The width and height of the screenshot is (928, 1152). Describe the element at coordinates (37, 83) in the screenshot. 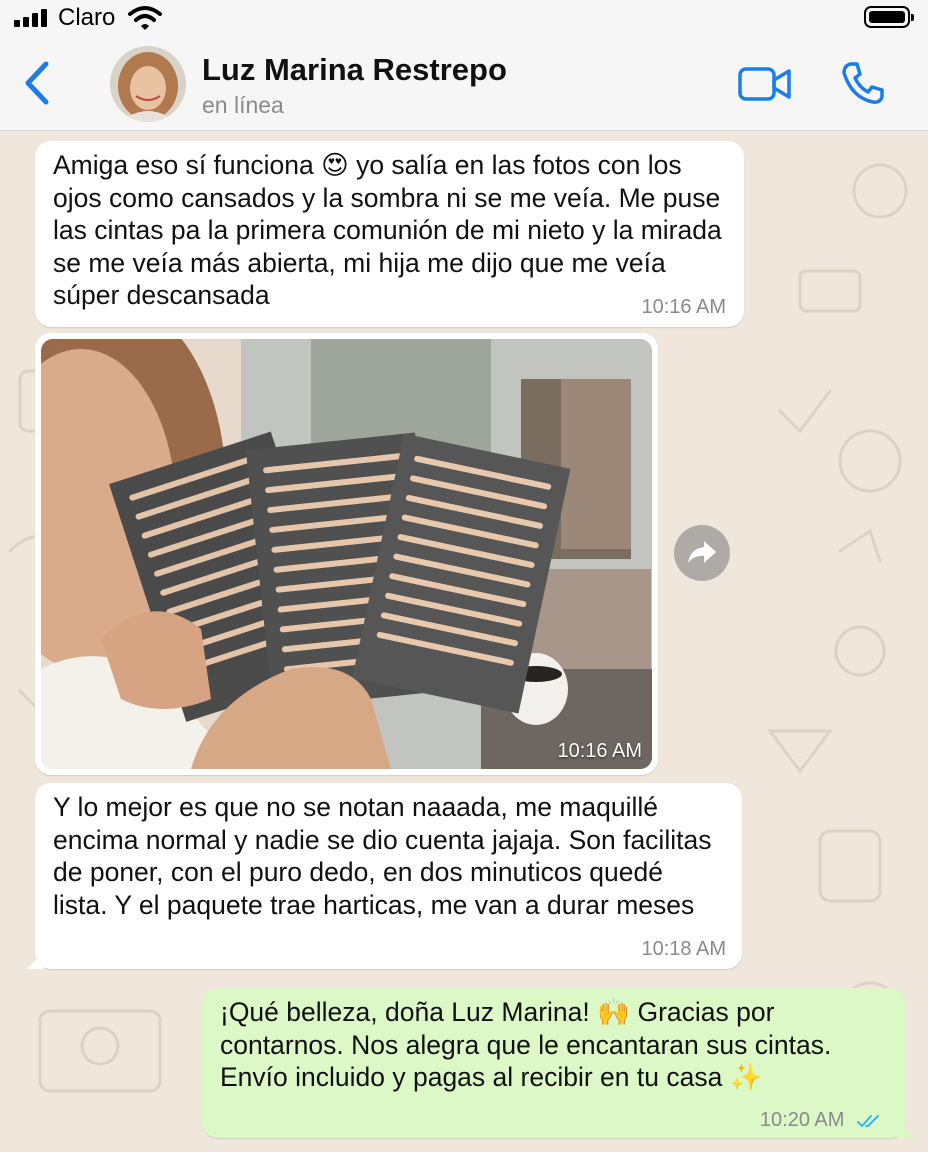

I see `back-chevron-icon` at that location.